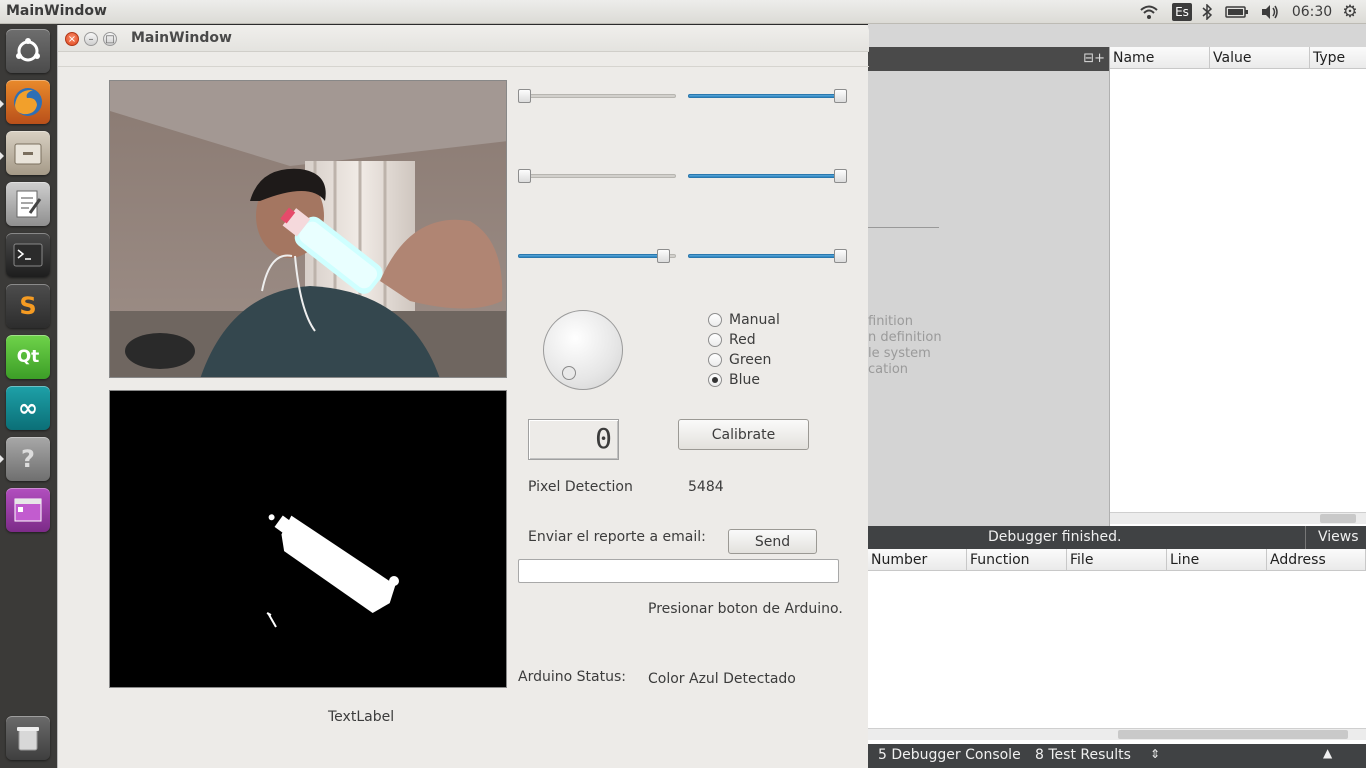 The width and height of the screenshot is (1366, 768). What do you see at coordinates (181, 38) in the screenshot?
I see `window-title: MainWindow` at bounding box center [181, 38].